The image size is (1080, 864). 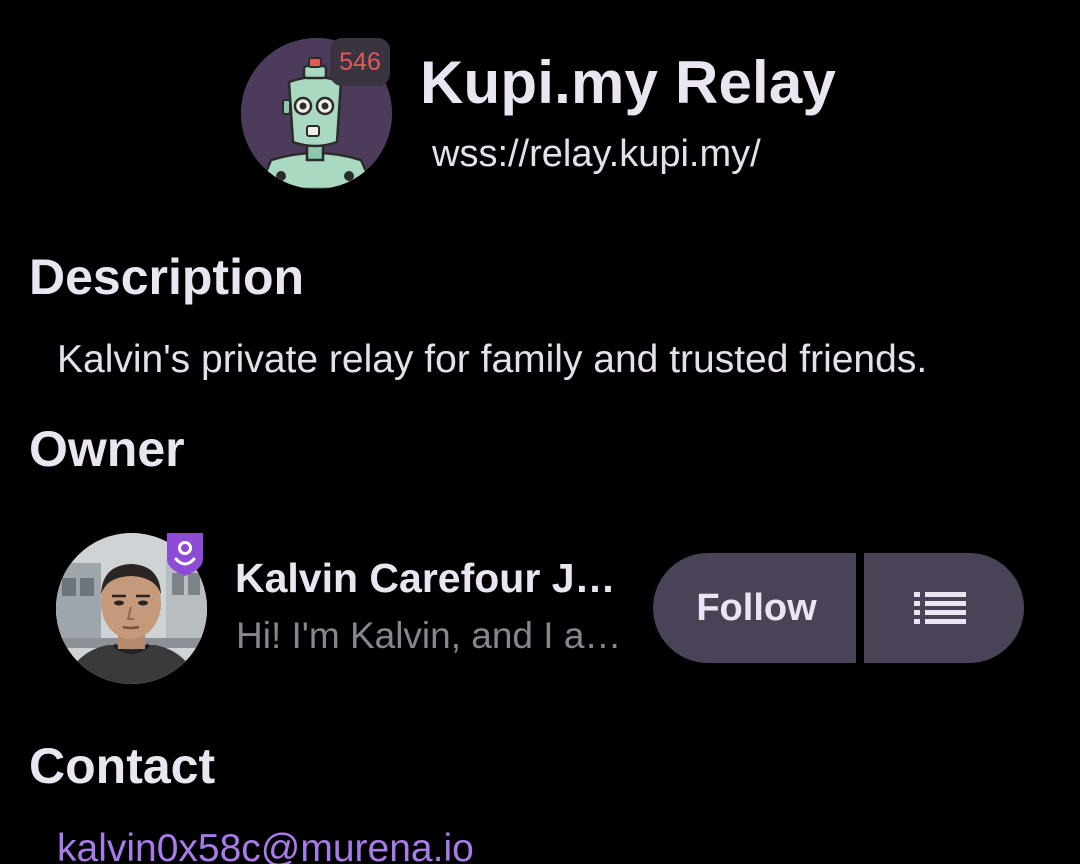 I want to click on relay-title: Kupi.my Relay, so click(x=628, y=82).